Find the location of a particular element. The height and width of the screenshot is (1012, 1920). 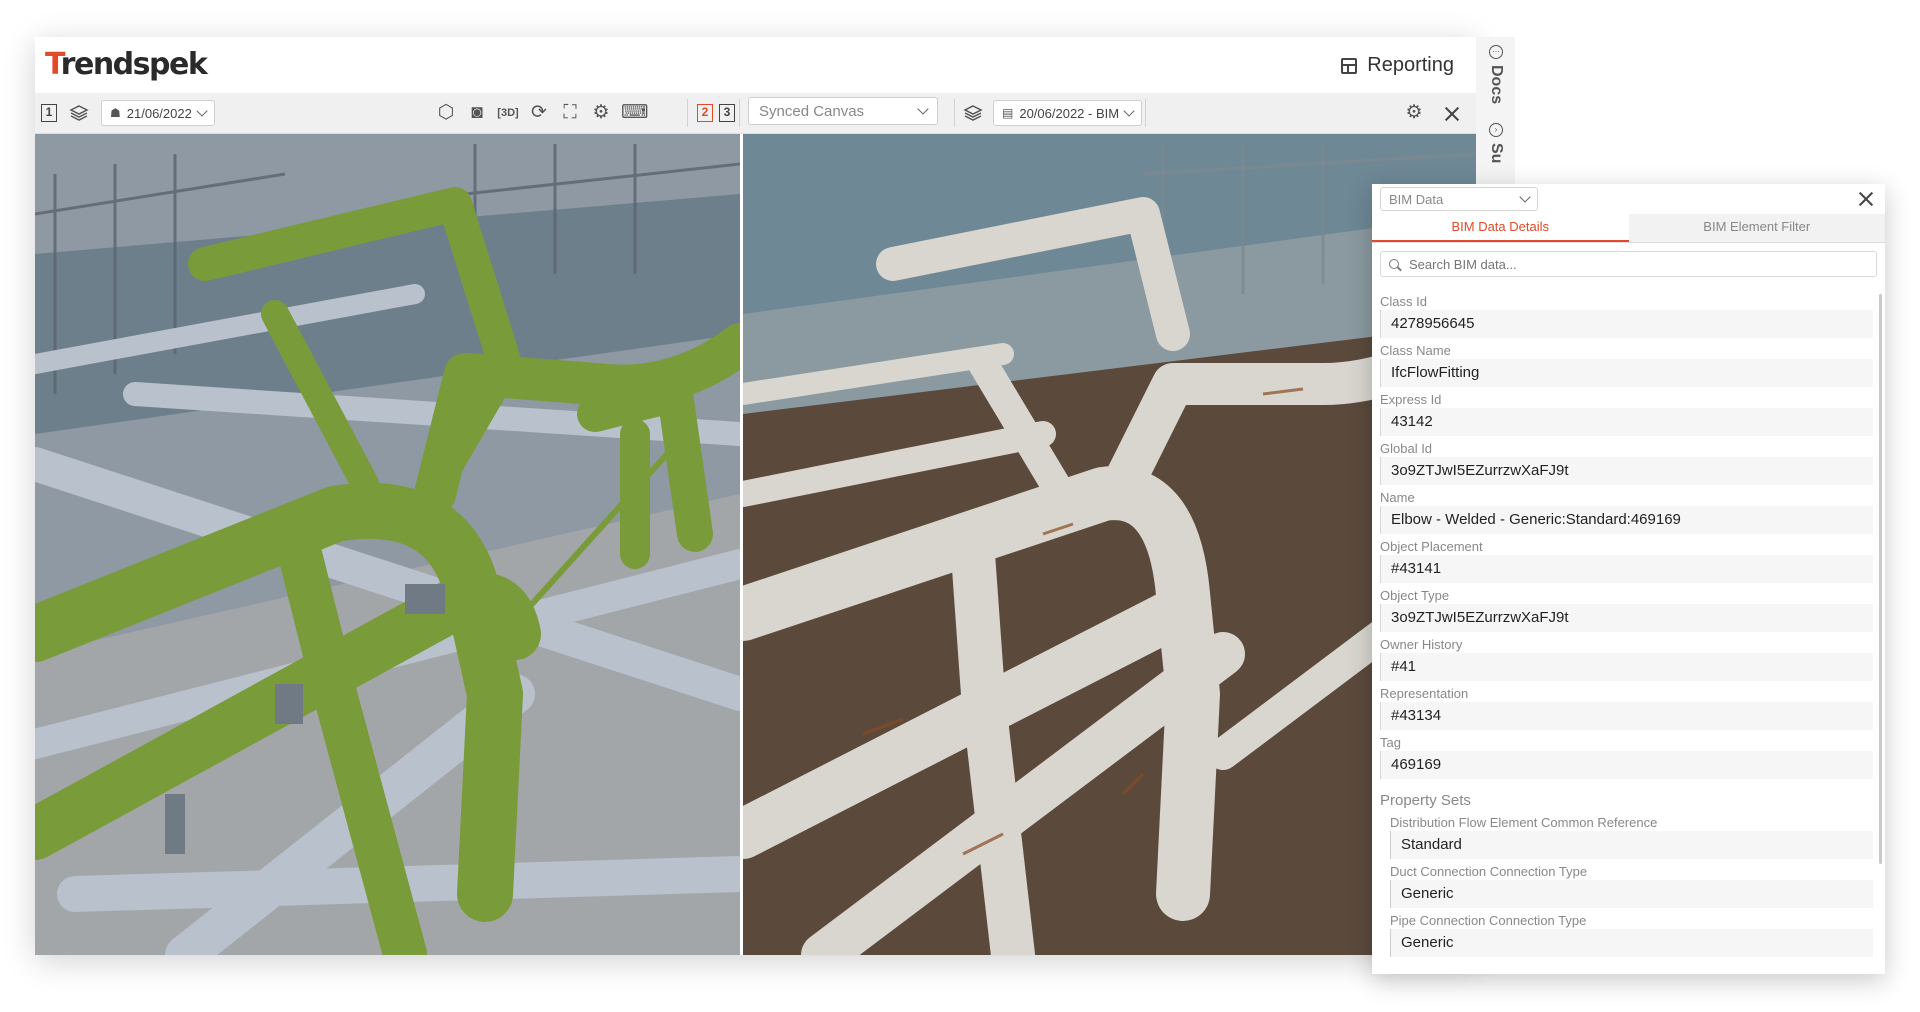

field-global-id: Global Id 3o9ZTJwI5EZurrzwXaFJ9t is located at coordinates (1626, 465).